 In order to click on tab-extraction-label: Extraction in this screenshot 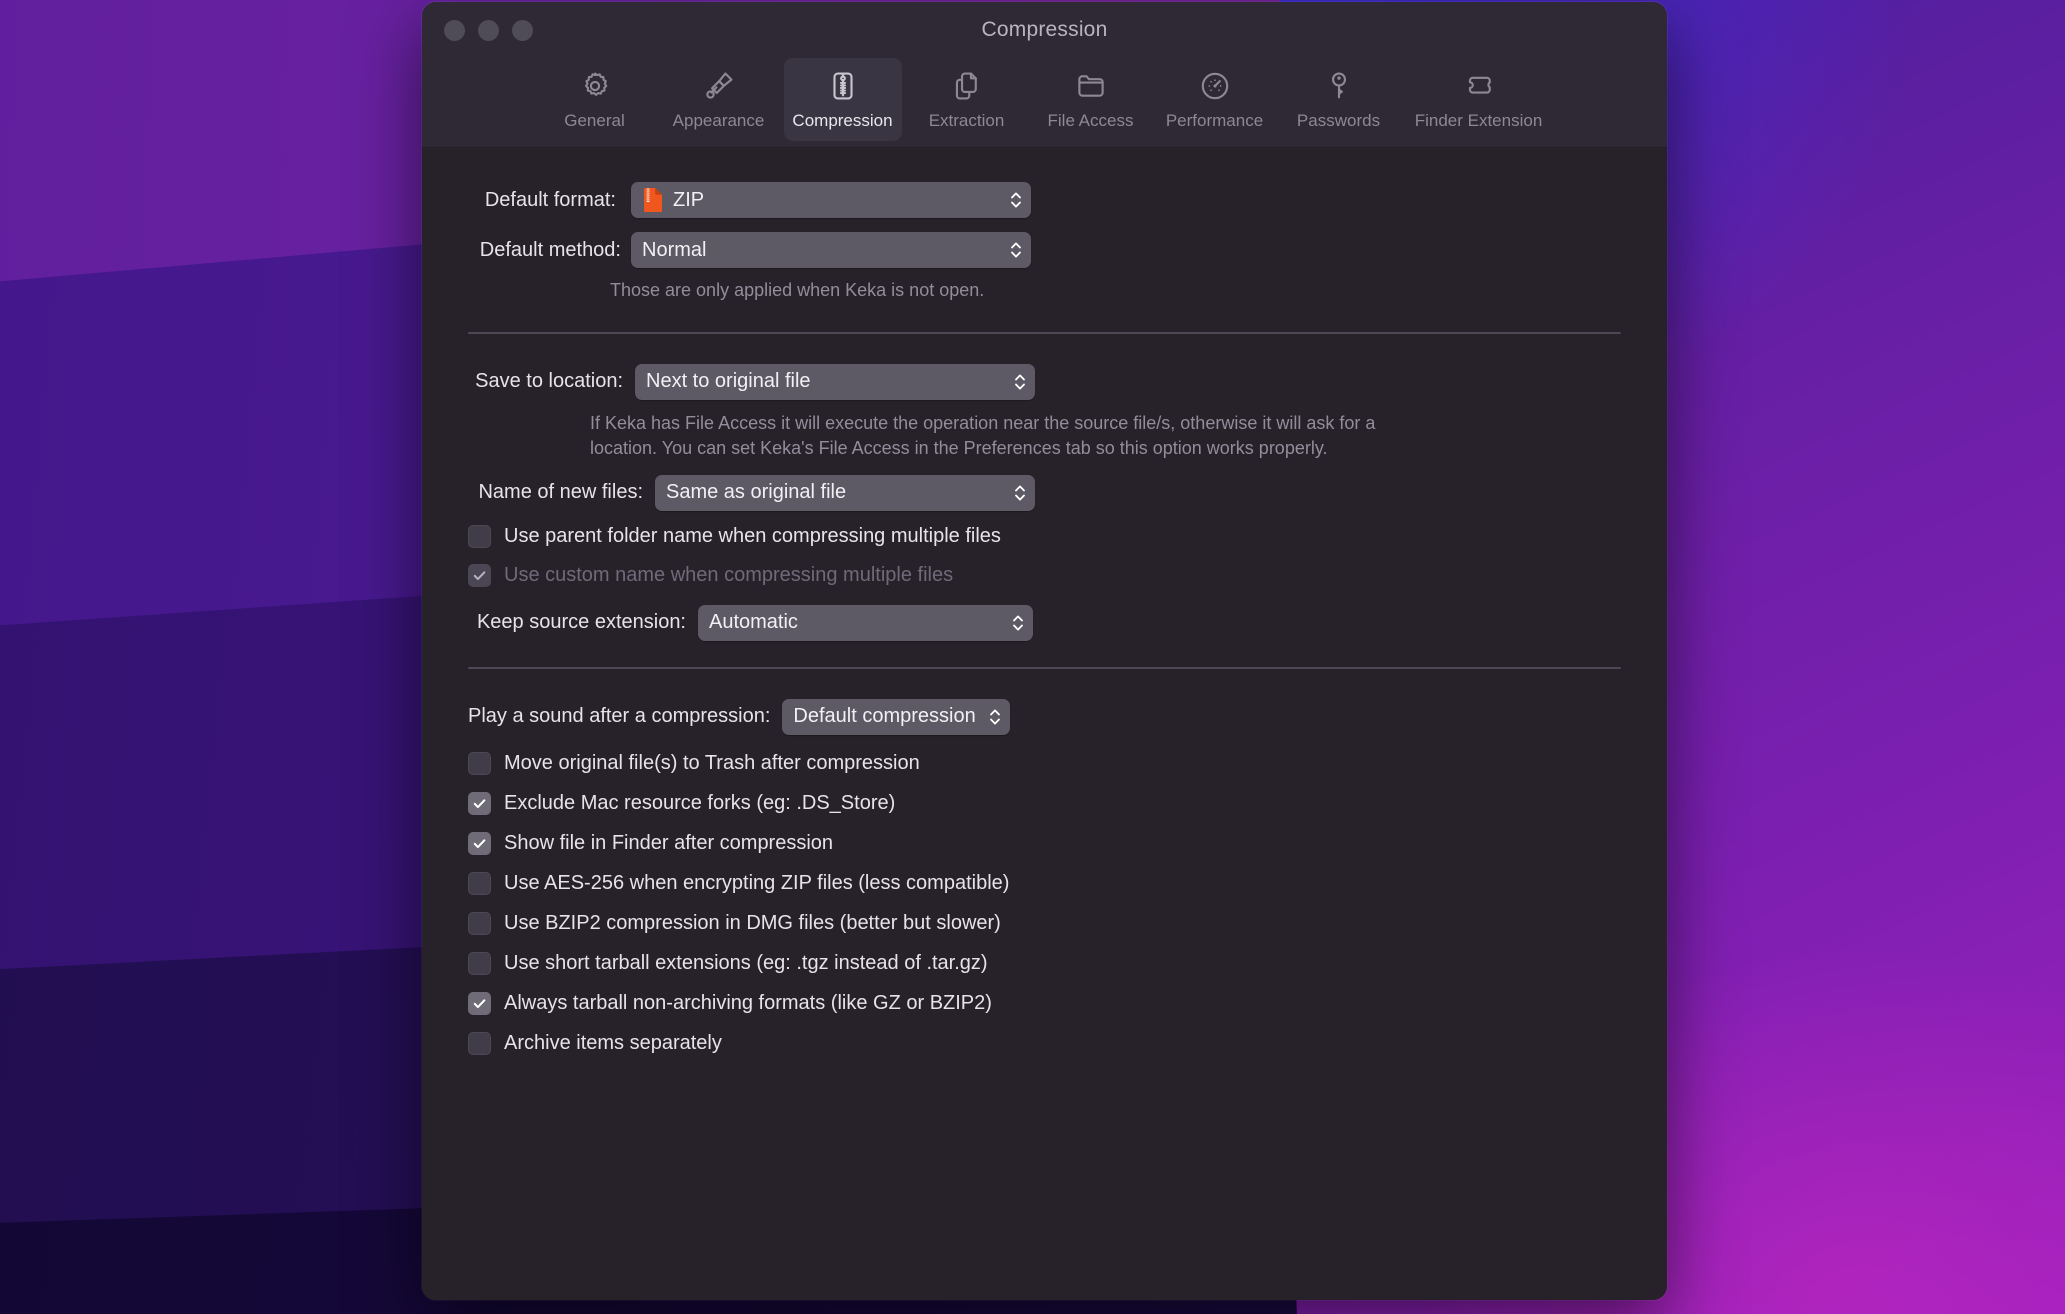, I will do `click(966, 120)`.